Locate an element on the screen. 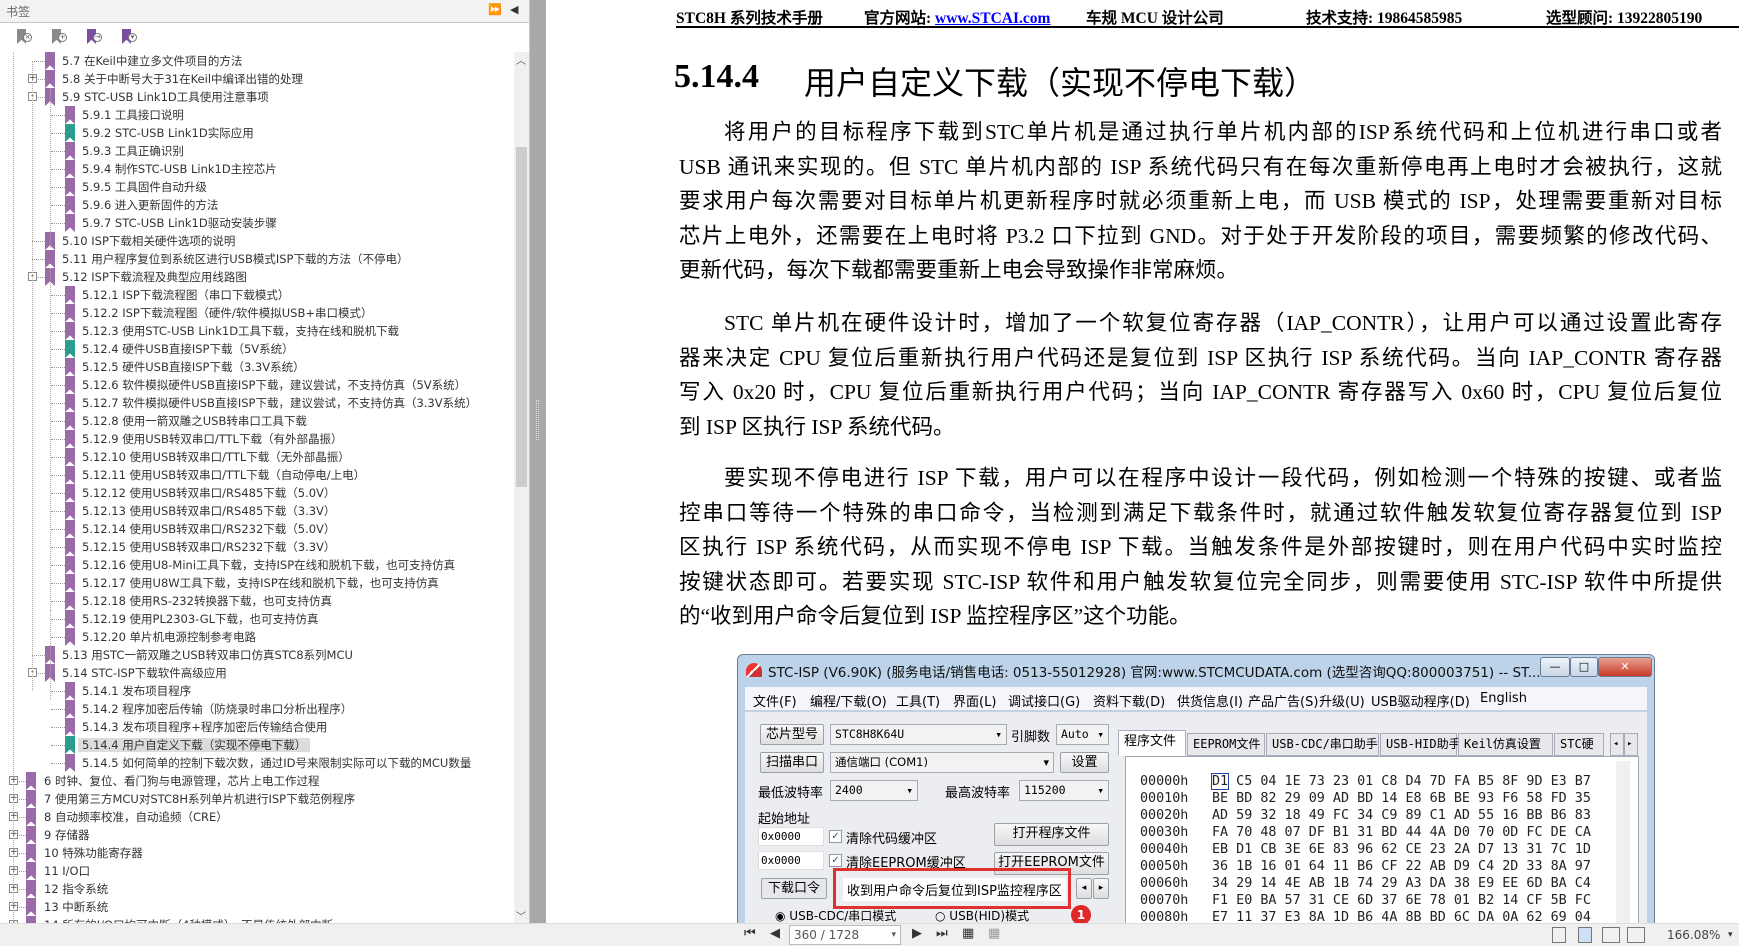 This screenshot has height=946, width=1739. bookmark-item: 5.14.5 如何简单的控制下载次数，通过ID号来限制实际可以下载的MCU数量 is located at coordinates (256, 763).